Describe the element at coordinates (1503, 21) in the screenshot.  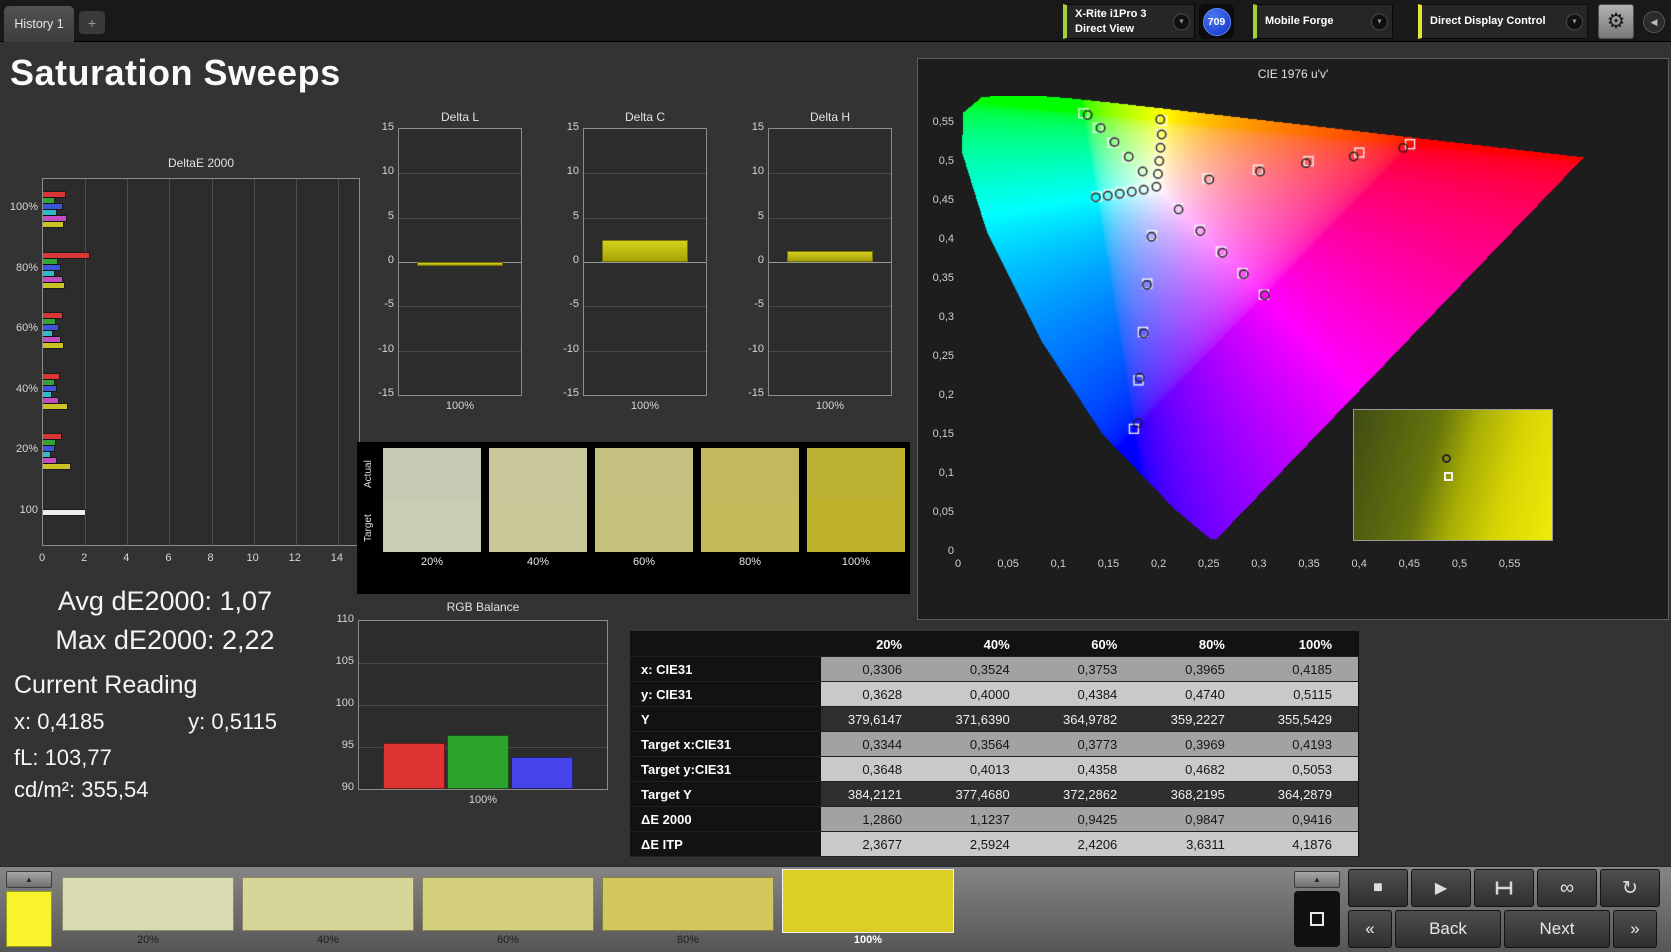
I see `display-control-button: Direct Display Control ▼` at that location.